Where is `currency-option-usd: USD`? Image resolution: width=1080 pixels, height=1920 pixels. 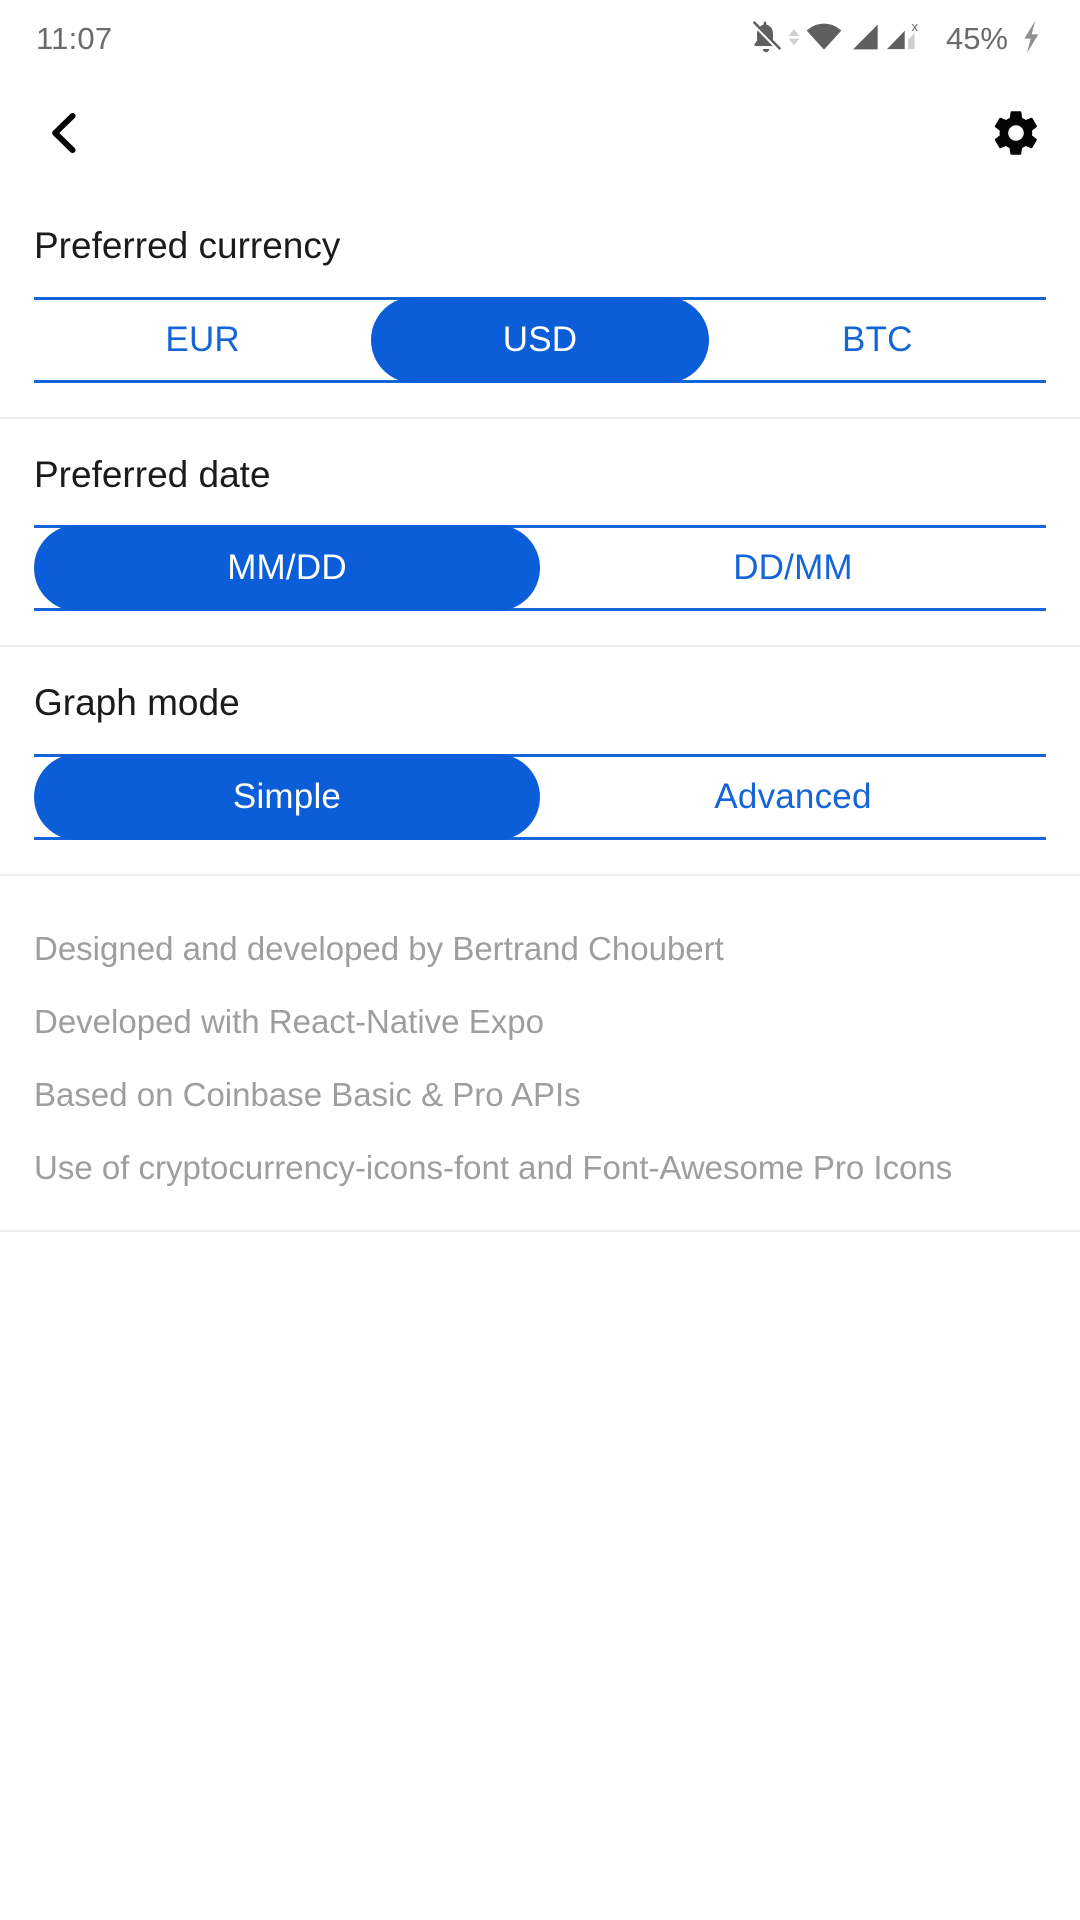 currency-option-usd: USD is located at coordinates (540, 339).